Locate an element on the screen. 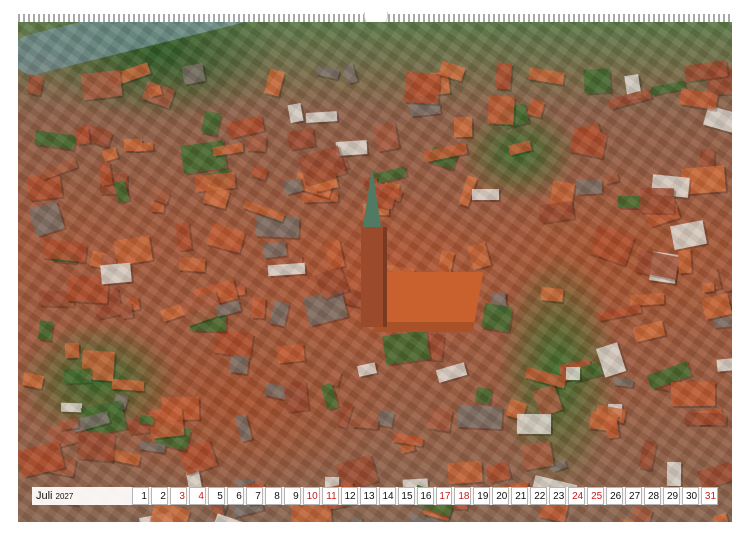 The height and width of the screenshot is (540, 750). day-cell: 27 is located at coordinates (634, 496).